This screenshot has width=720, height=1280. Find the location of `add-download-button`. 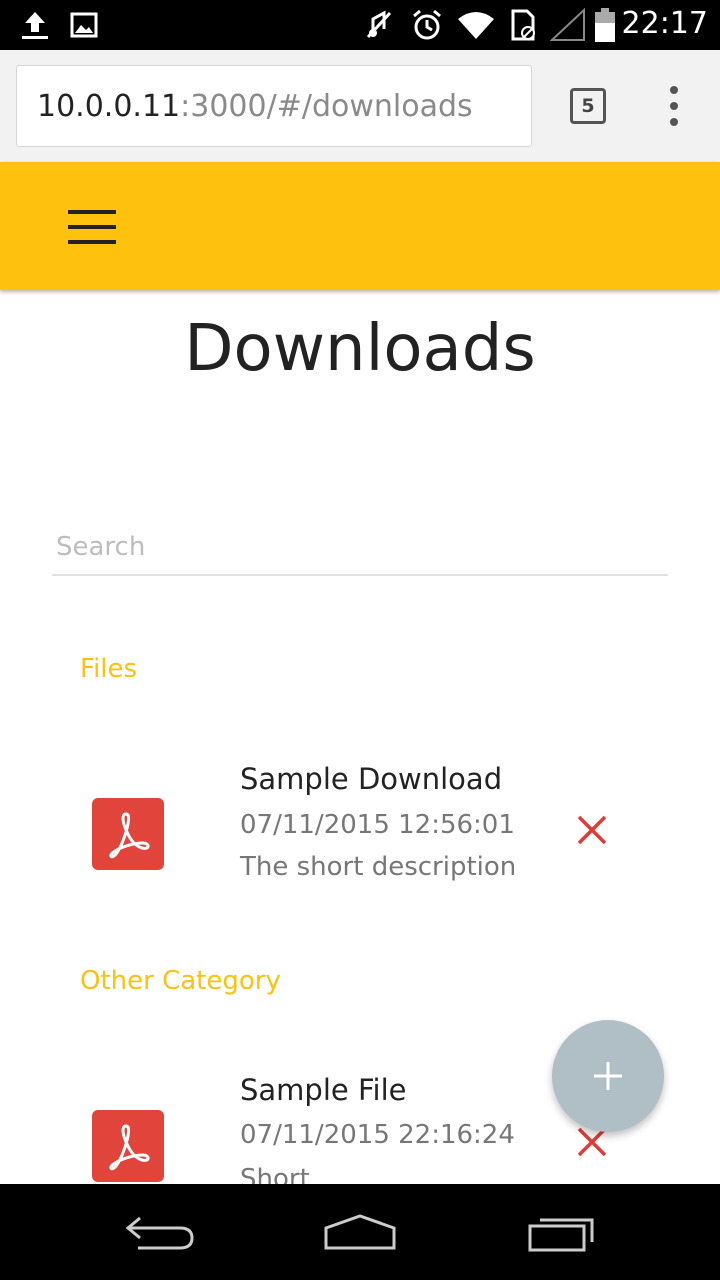

add-download-button is located at coordinates (608, 1076).